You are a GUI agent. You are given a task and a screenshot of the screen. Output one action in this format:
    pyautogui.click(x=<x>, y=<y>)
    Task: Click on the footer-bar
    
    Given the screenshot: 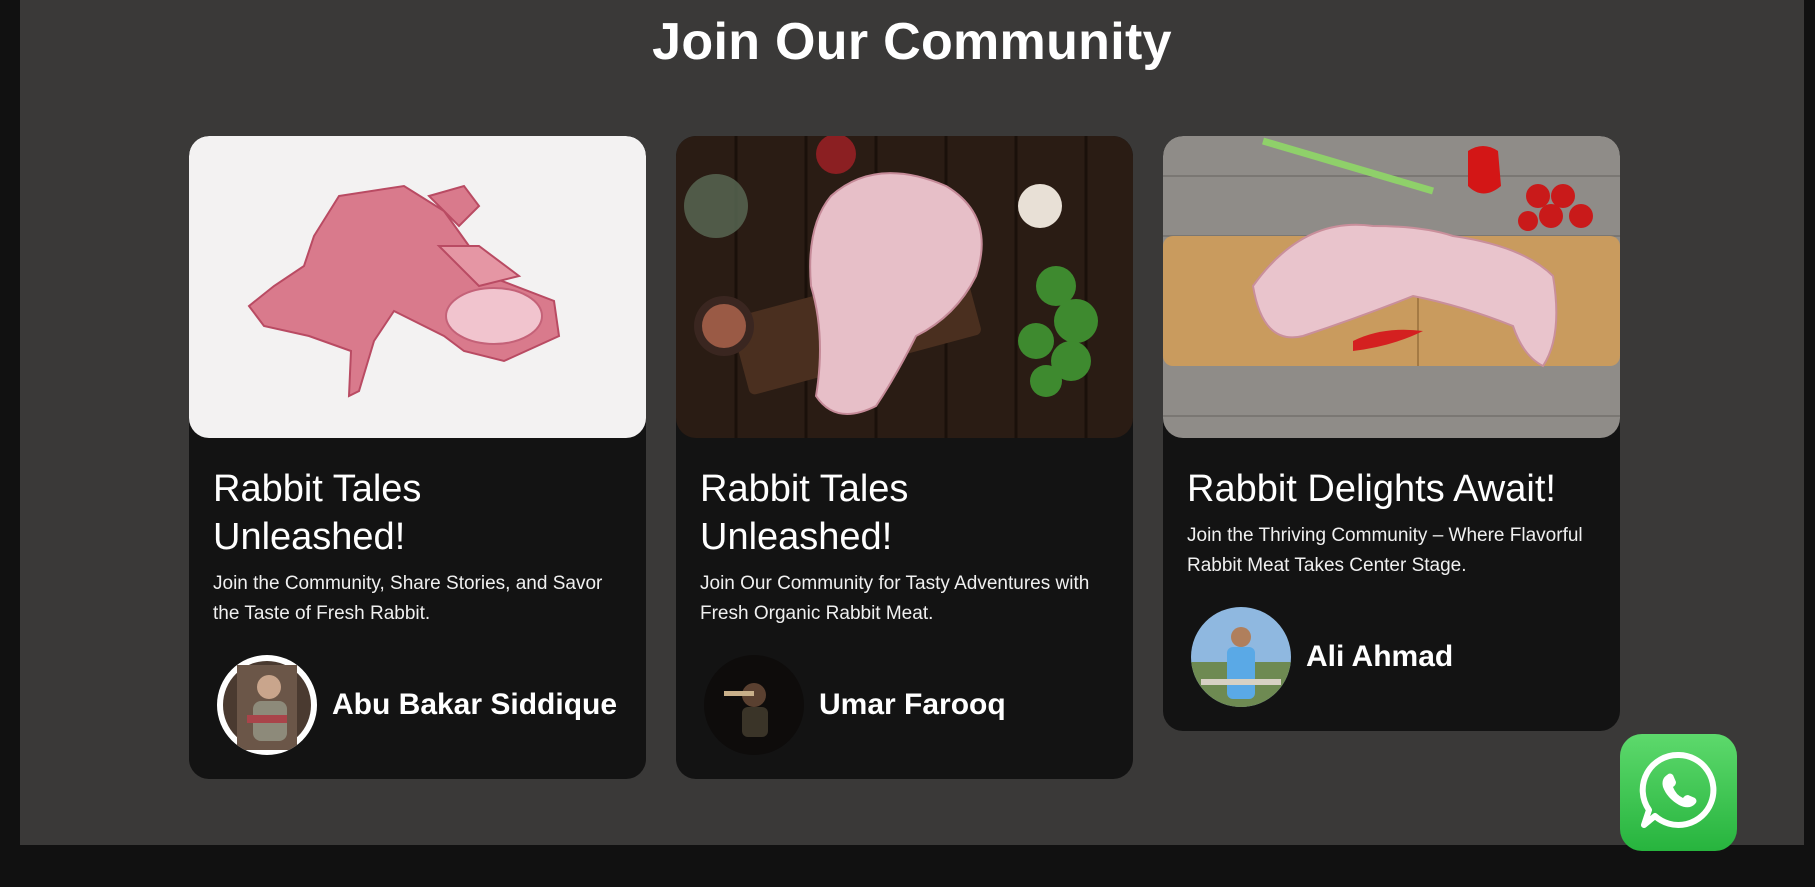 What is the action you would take?
    pyautogui.click(x=907, y=866)
    